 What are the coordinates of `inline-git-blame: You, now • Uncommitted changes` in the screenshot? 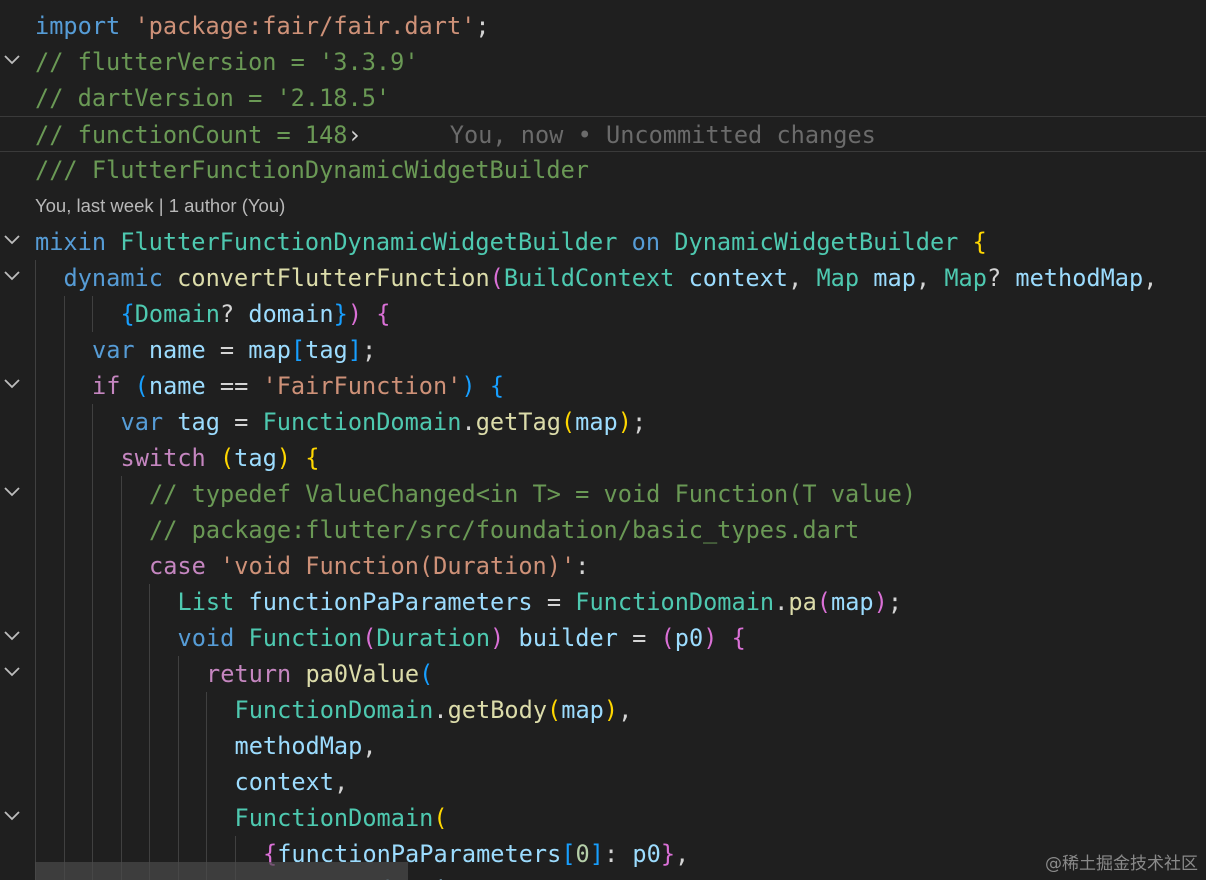 It's located at (662, 135).